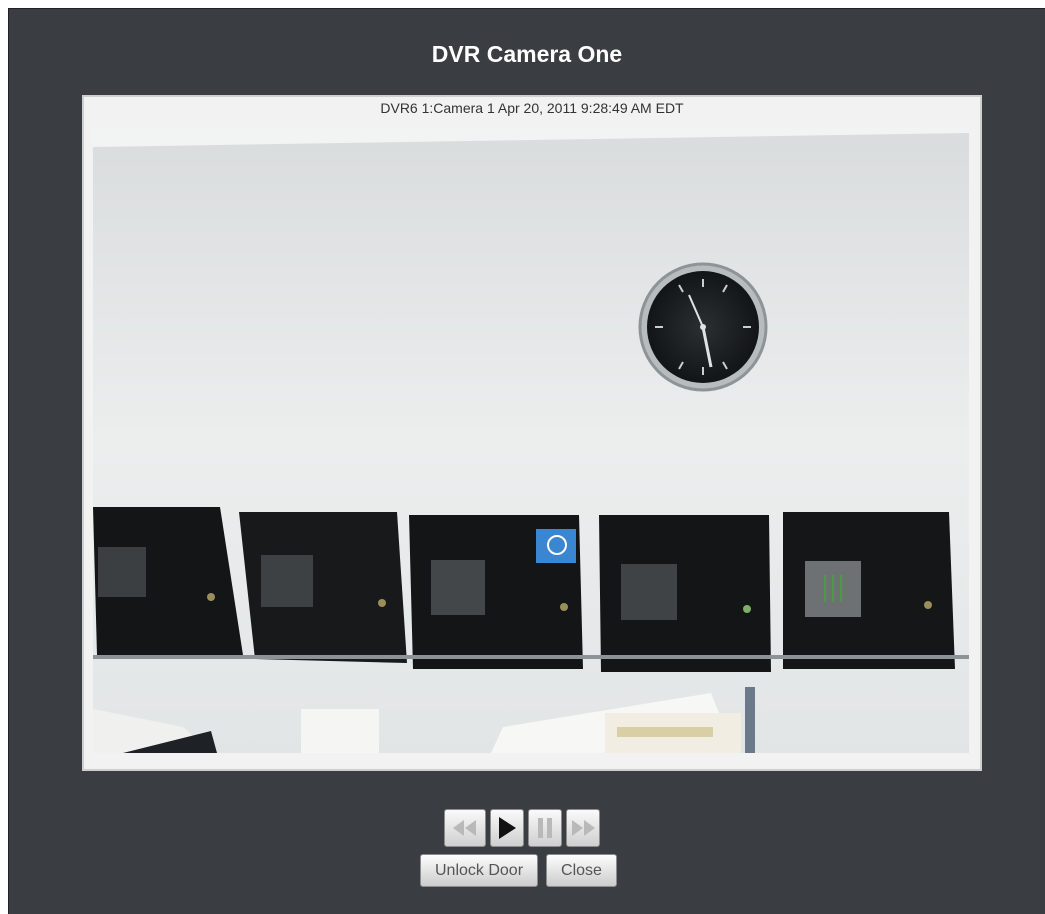 Image resolution: width=1045 pixels, height=914 pixels. Describe the element at coordinates (527, 54) in the screenshot. I see `dialog-title: DVR Camera One` at that location.